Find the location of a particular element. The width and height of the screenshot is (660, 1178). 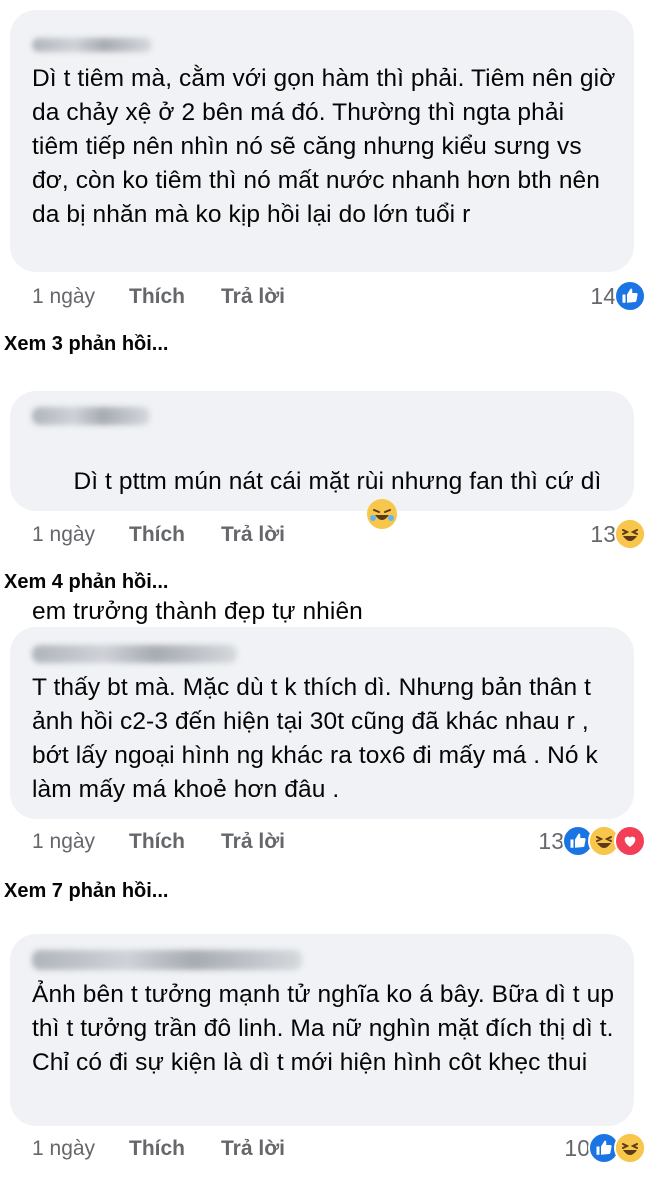

reaction-summary: 14 is located at coordinates (618, 296).